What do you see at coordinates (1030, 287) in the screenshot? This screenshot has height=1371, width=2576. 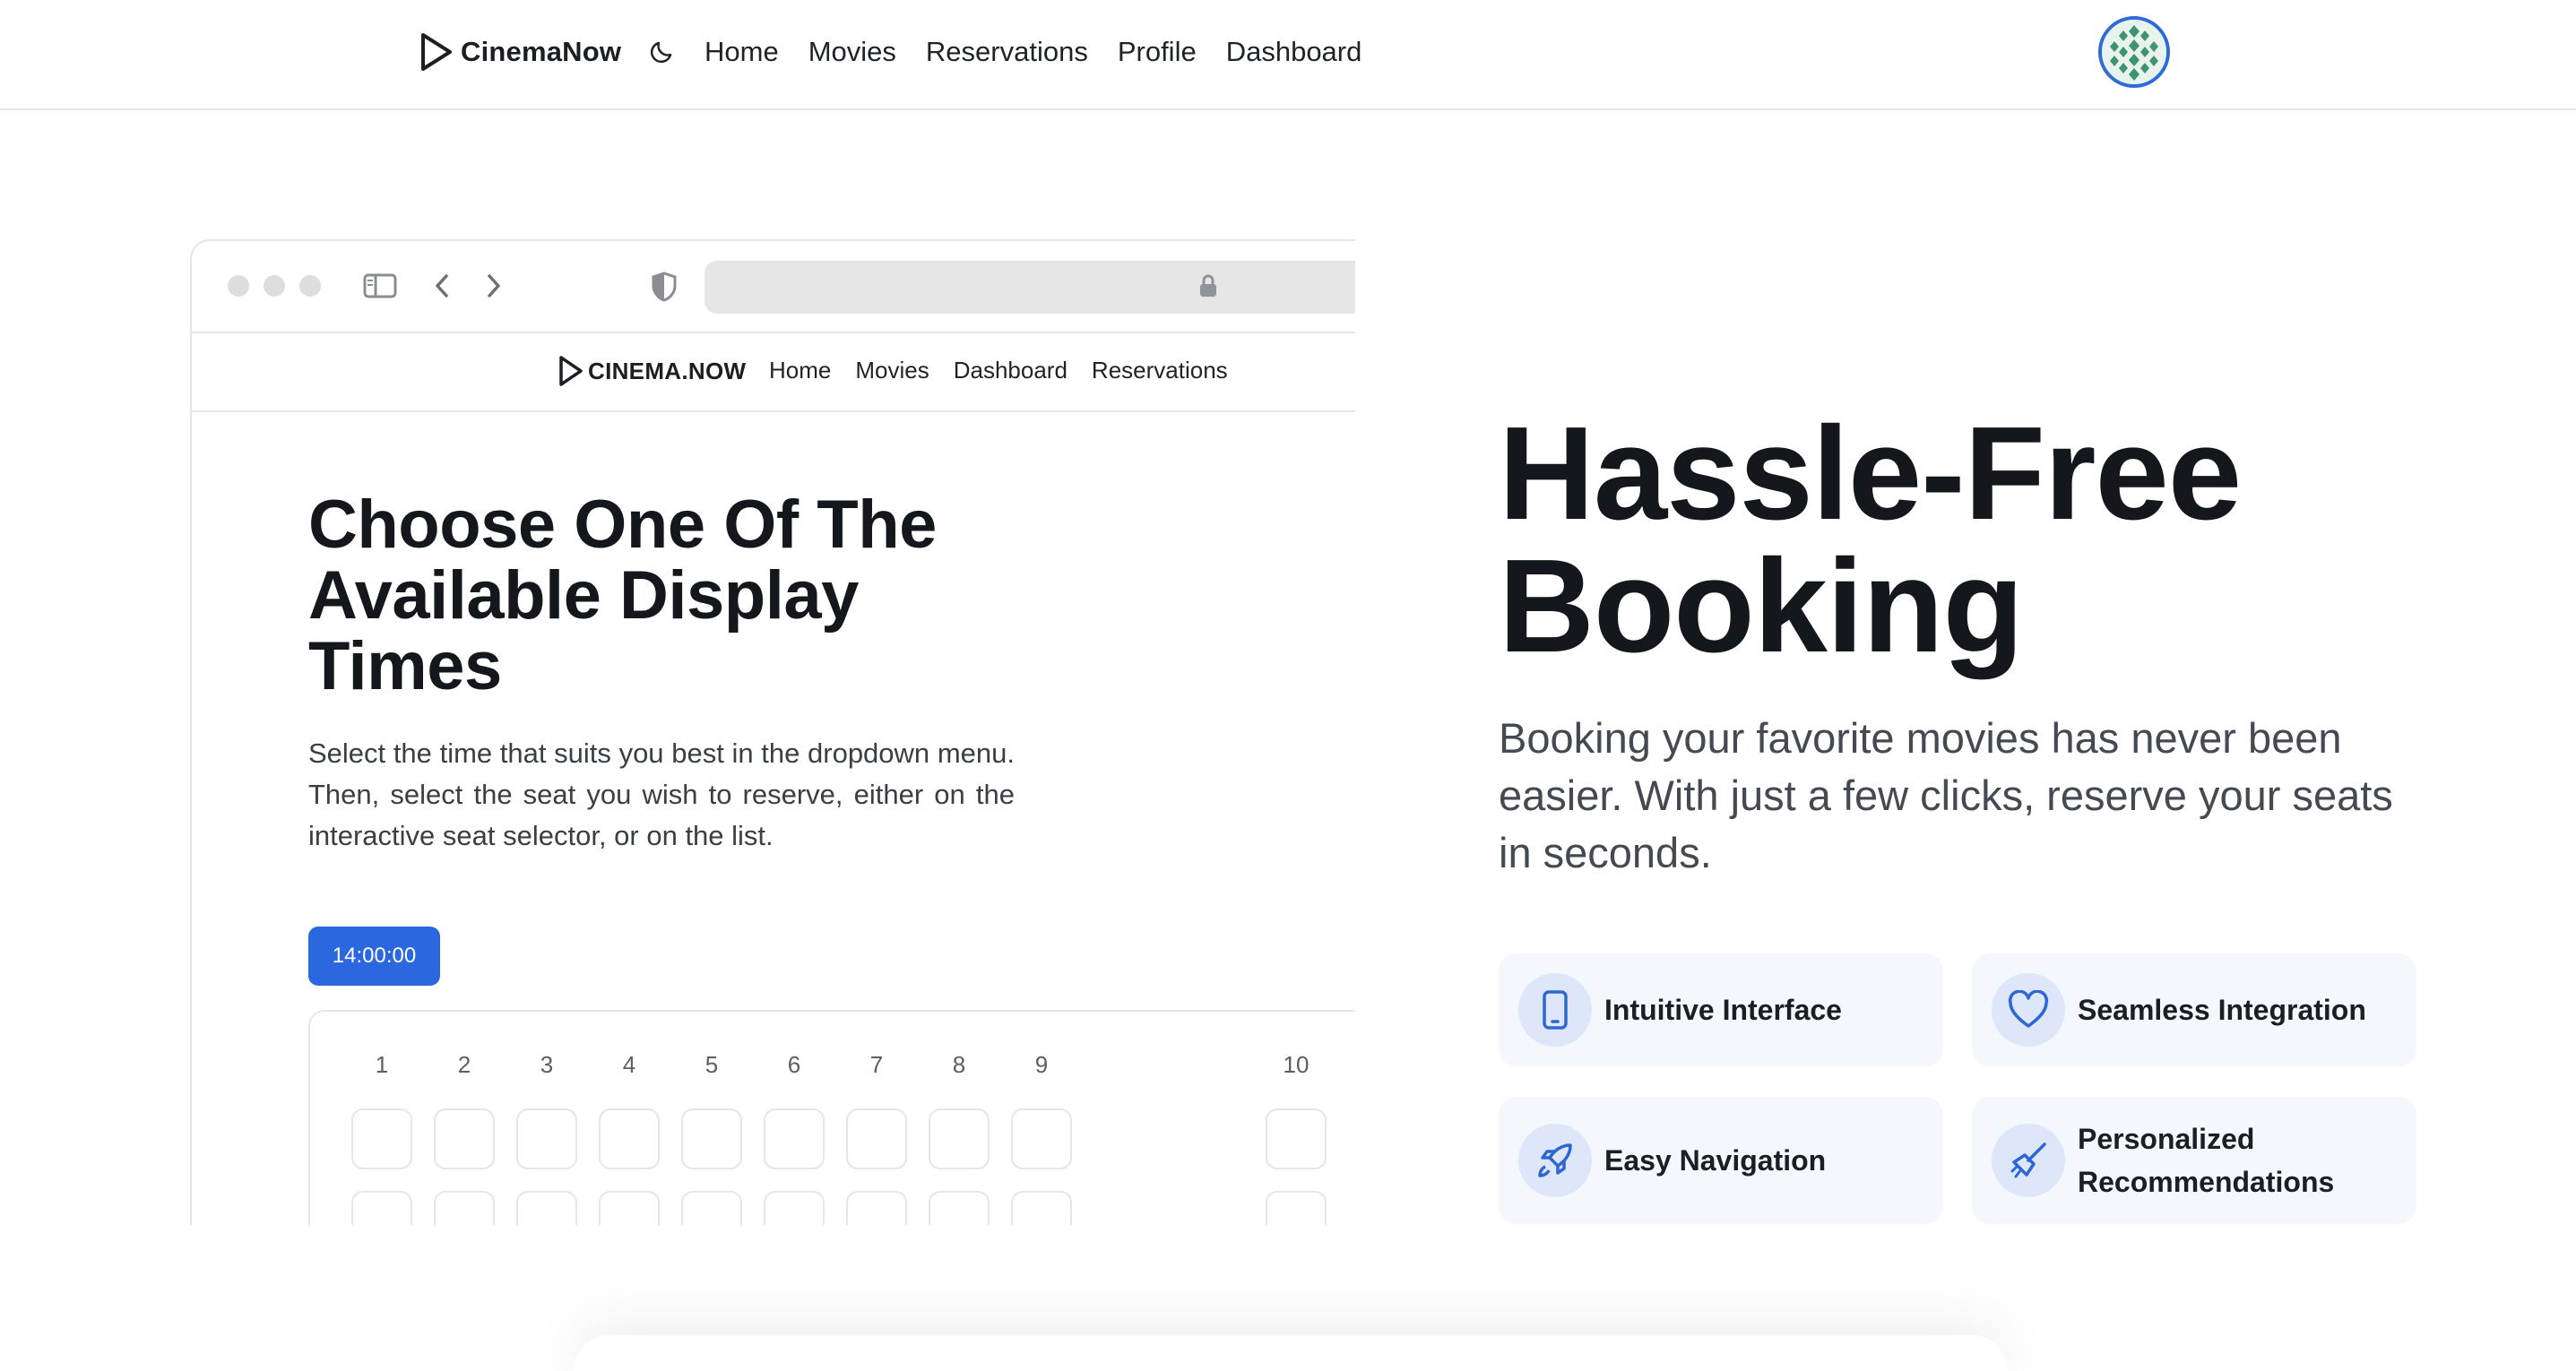 I see `address-bar` at bounding box center [1030, 287].